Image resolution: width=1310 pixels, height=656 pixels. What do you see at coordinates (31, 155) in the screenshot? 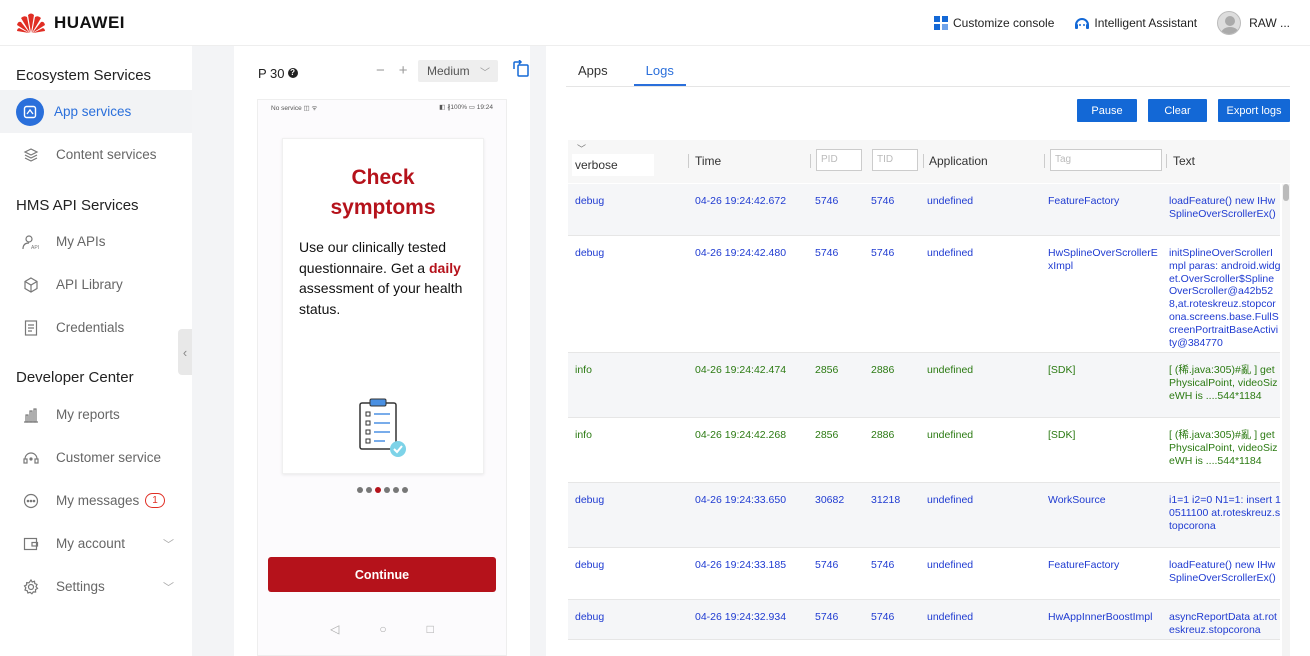
I see `layers-icon` at bounding box center [31, 155].